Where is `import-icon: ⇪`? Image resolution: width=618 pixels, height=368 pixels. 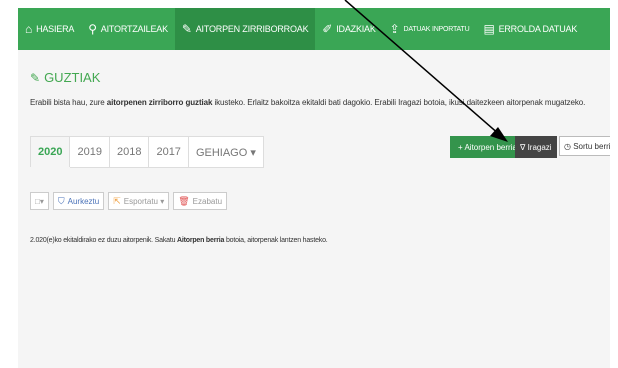
import-icon: ⇪ is located at coordinates (394, 29).